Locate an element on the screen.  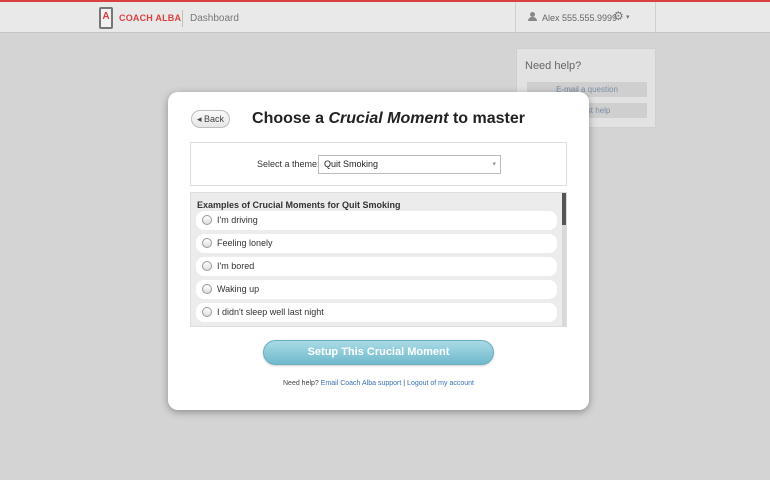
nav-item-dashboard: Dashboard is located at coordinates (214, 18).